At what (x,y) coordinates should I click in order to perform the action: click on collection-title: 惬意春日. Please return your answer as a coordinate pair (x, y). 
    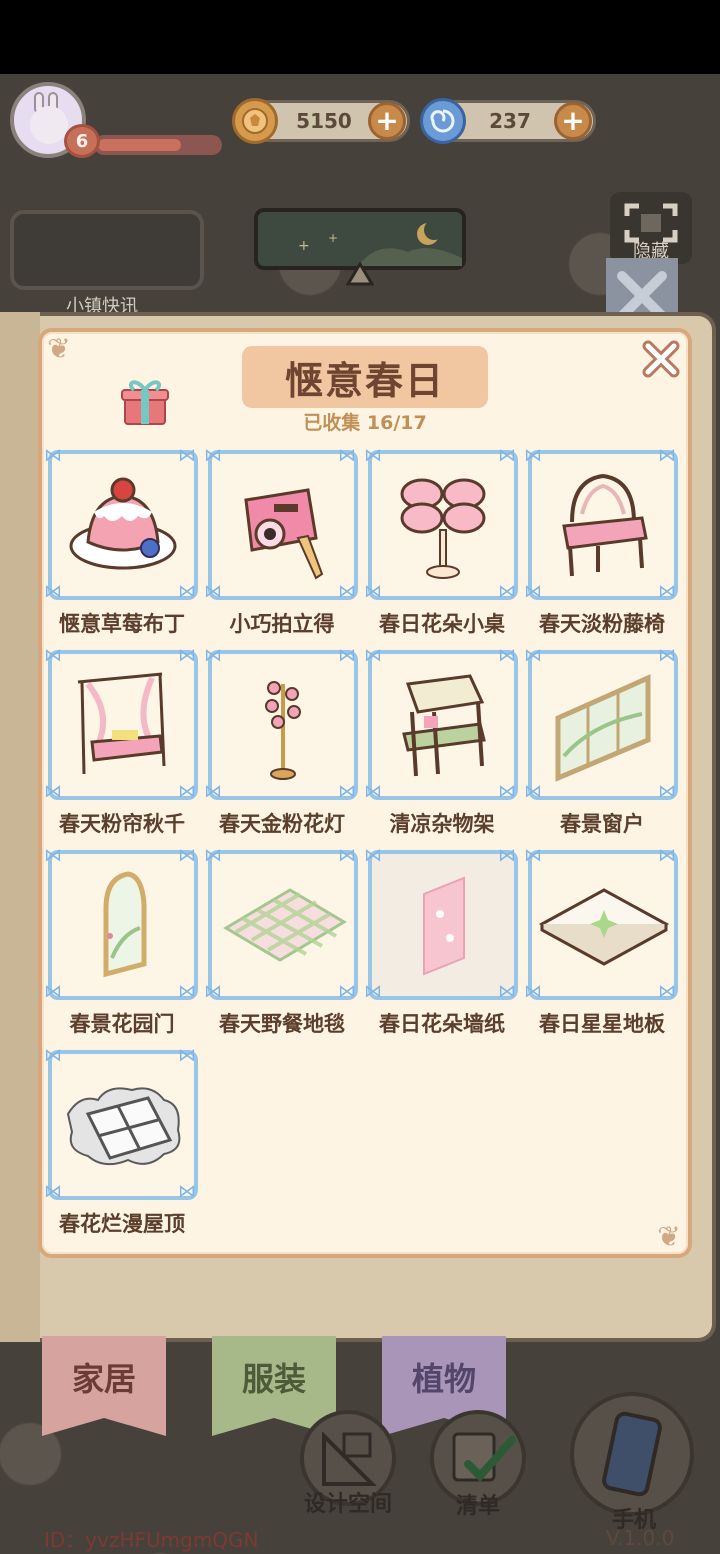
    Looking at the image, I should click on (365, 377).